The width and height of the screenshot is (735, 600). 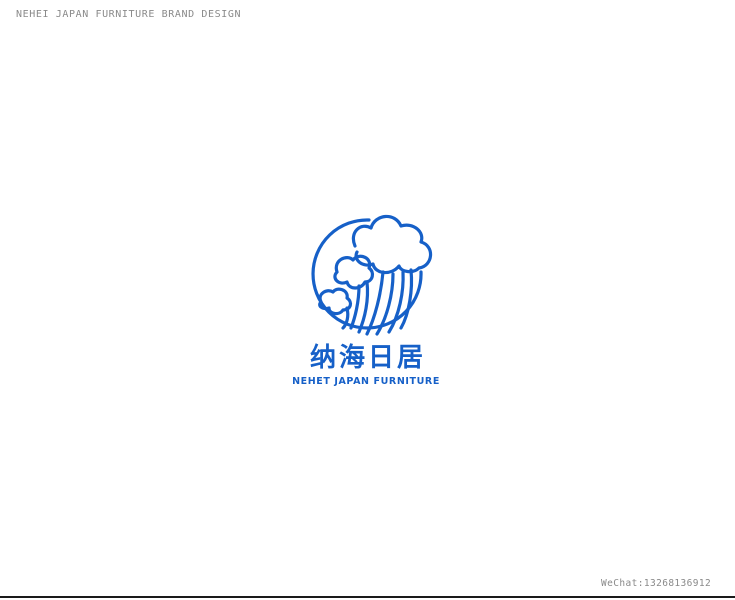 I want to click on wave-cloud-circle-icon, so click(x=372, y=275).